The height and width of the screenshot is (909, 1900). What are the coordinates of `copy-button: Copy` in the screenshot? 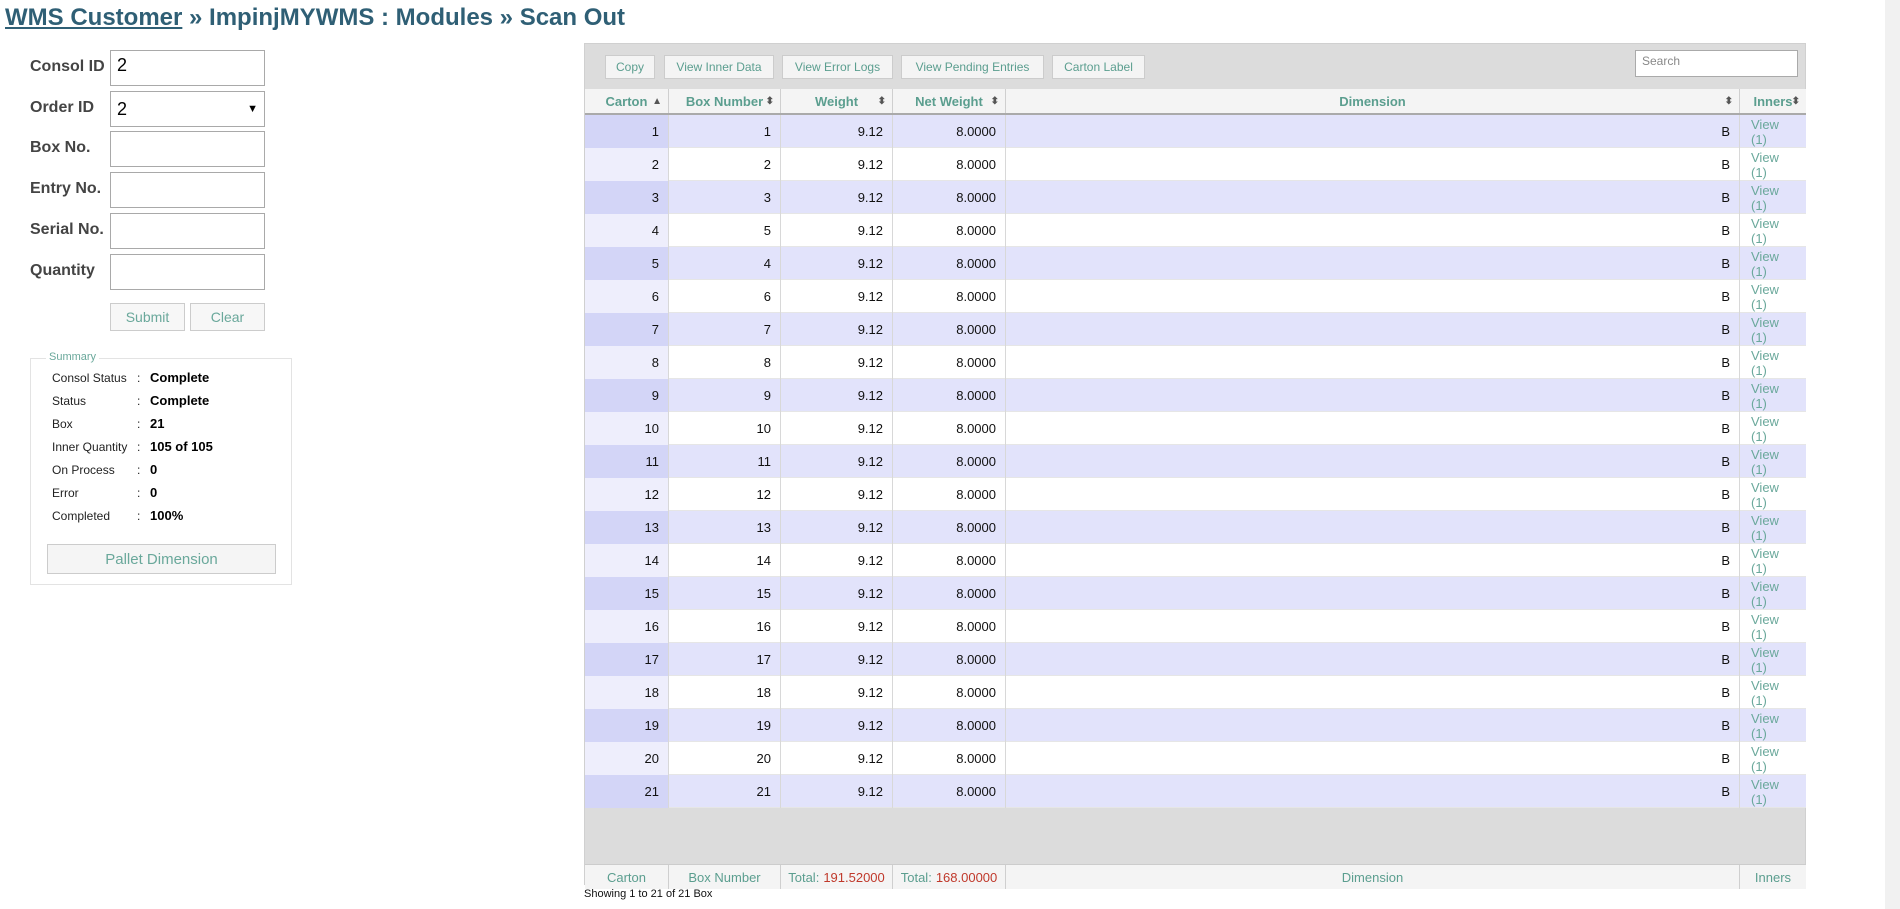 It's located at (630, 67).